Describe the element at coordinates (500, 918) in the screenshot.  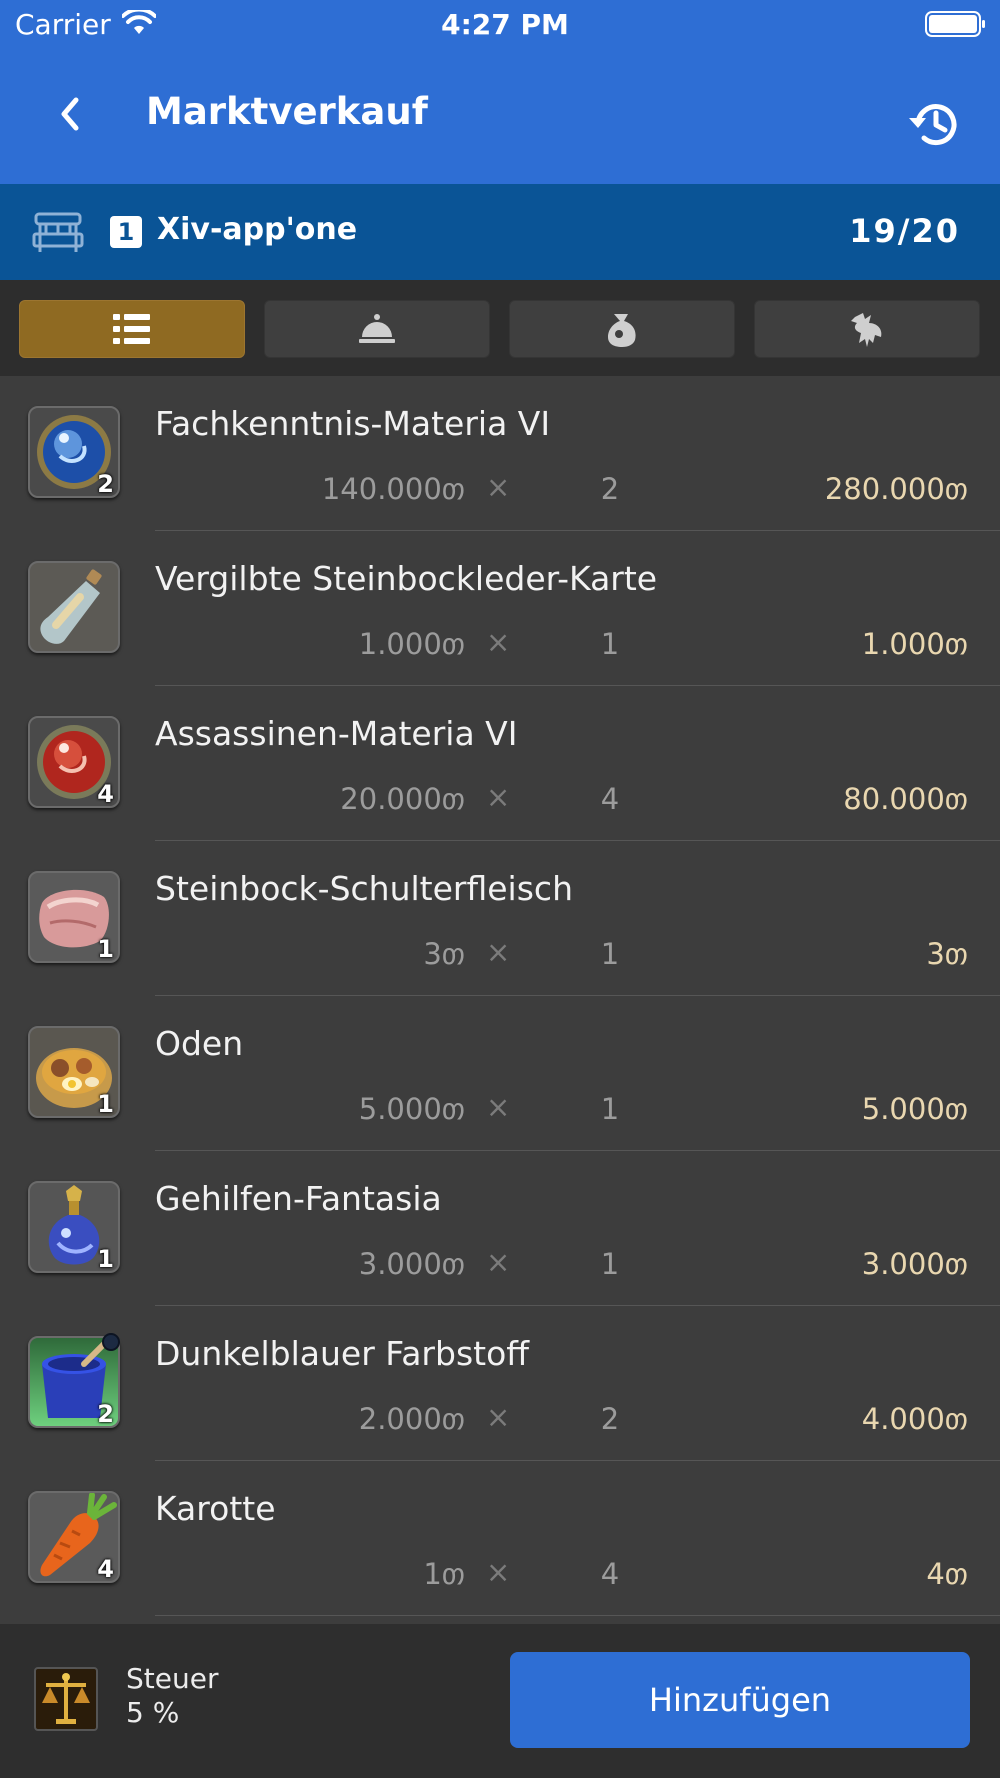
I see `list-item: 1 Steinbock-Schulterfleisch 3თ × 1 3თ` at that location.